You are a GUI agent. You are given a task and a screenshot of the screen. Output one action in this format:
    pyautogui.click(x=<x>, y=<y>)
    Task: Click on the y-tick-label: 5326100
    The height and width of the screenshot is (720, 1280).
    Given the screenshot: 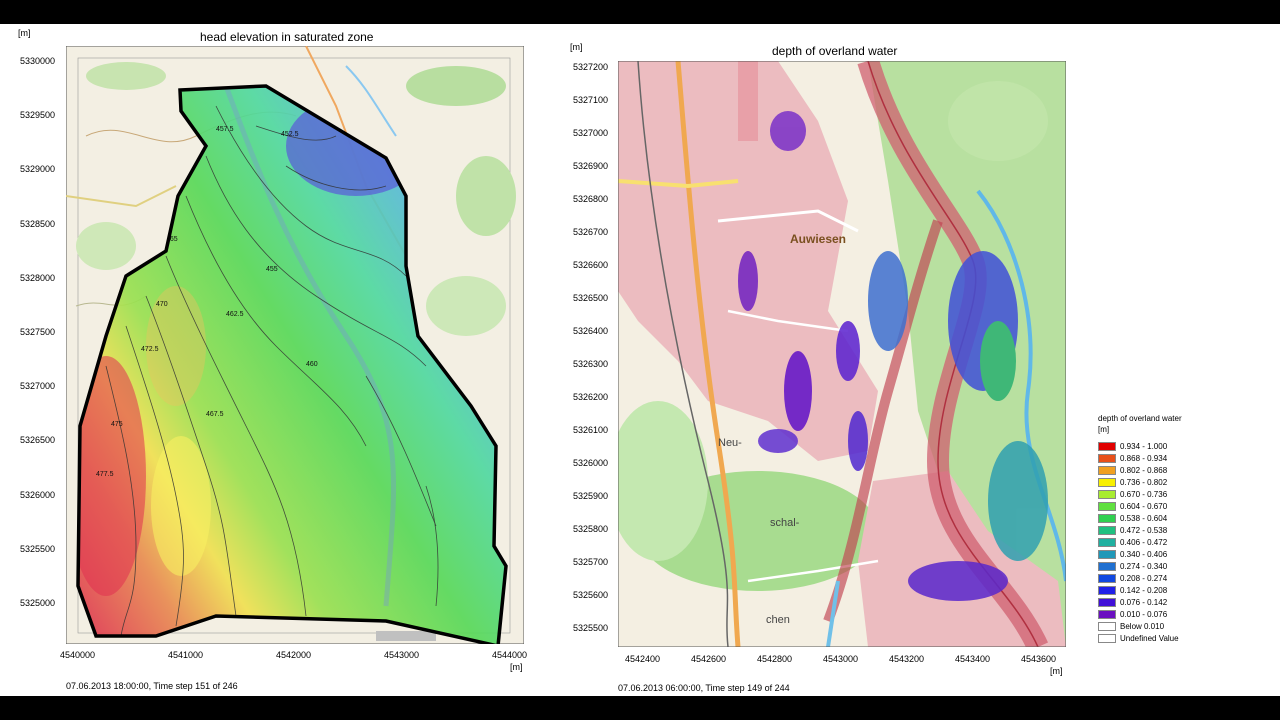 What is the action you would take?
    pyautogui.click(x=591, y=430)
    